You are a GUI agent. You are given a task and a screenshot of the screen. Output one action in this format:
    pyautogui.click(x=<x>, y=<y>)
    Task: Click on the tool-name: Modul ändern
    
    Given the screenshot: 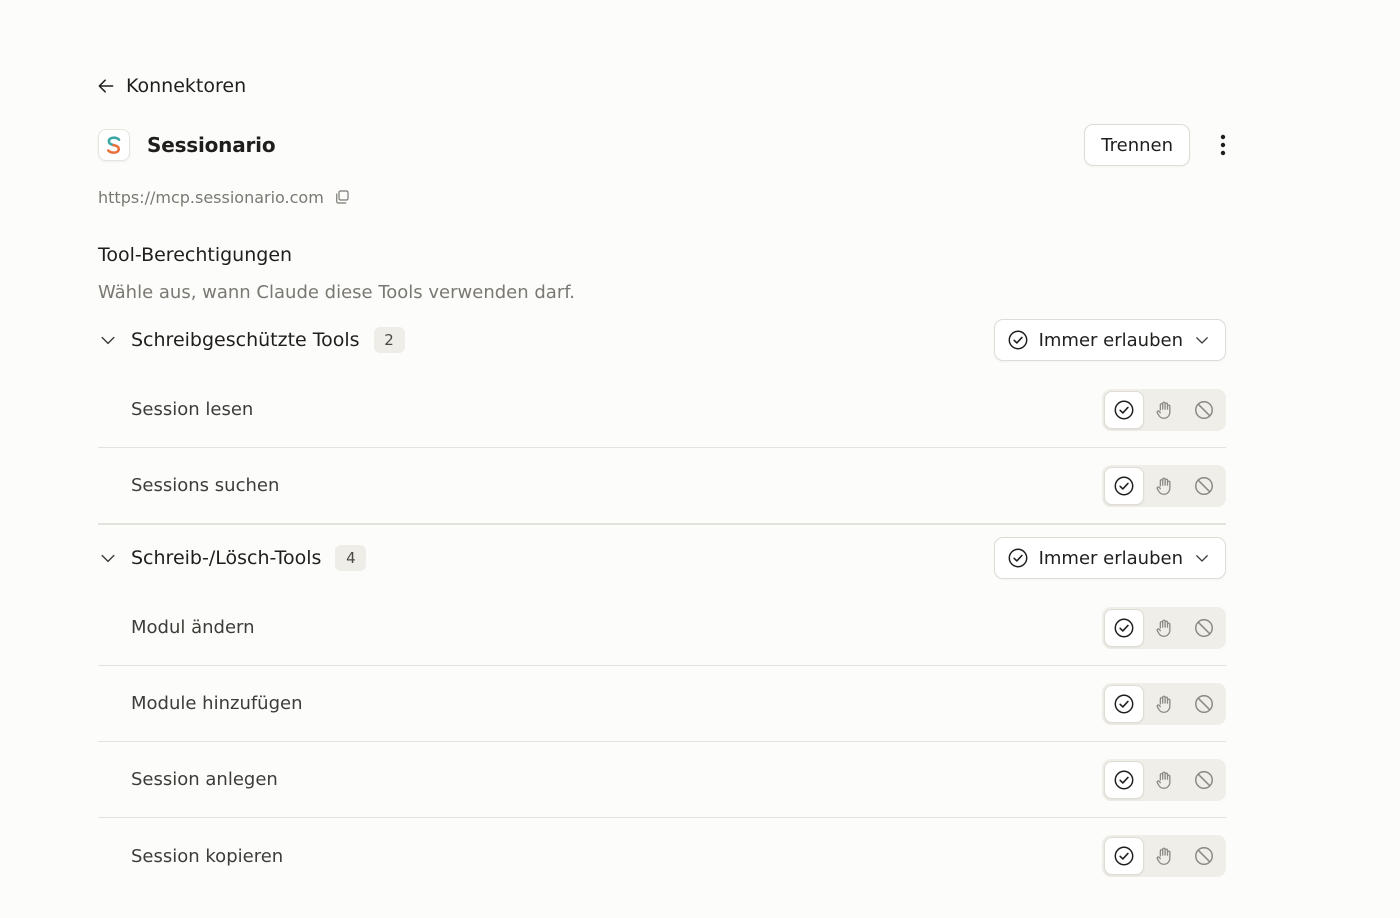 What is the action you would take?
    pyautogui.click(x=193, y=627)
    